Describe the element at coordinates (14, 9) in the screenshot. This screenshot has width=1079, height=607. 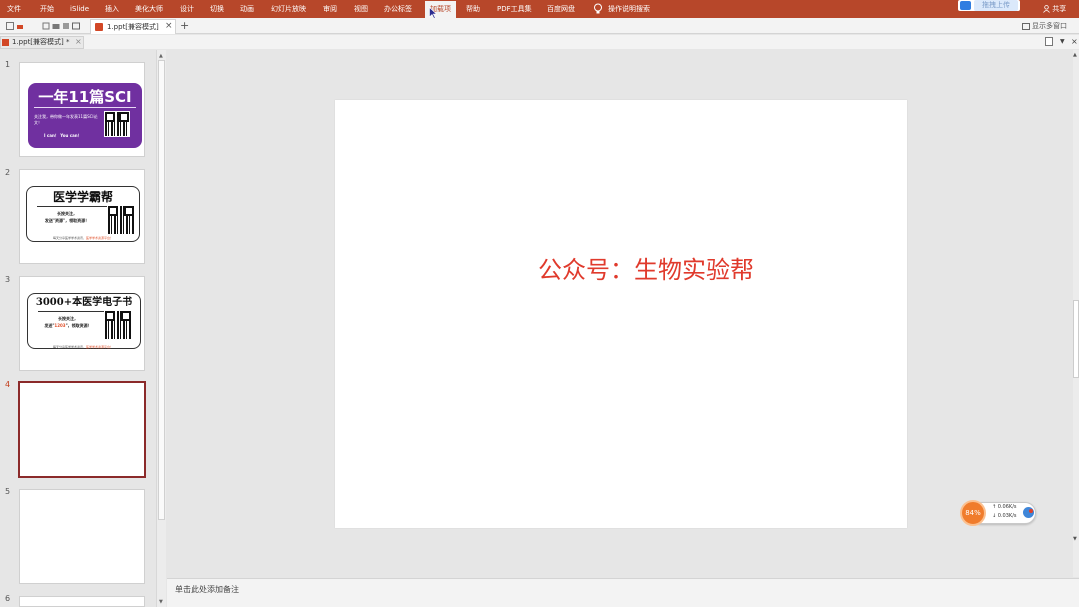
I see `tab-file: 文件` at that location.